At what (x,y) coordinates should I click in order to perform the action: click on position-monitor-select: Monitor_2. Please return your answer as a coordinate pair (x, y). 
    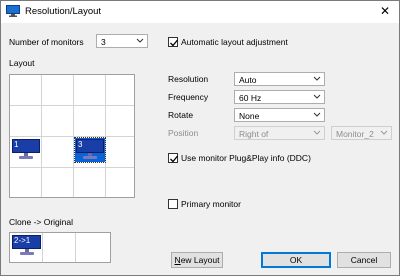
    Looking at the image, I should click on (361, 133).